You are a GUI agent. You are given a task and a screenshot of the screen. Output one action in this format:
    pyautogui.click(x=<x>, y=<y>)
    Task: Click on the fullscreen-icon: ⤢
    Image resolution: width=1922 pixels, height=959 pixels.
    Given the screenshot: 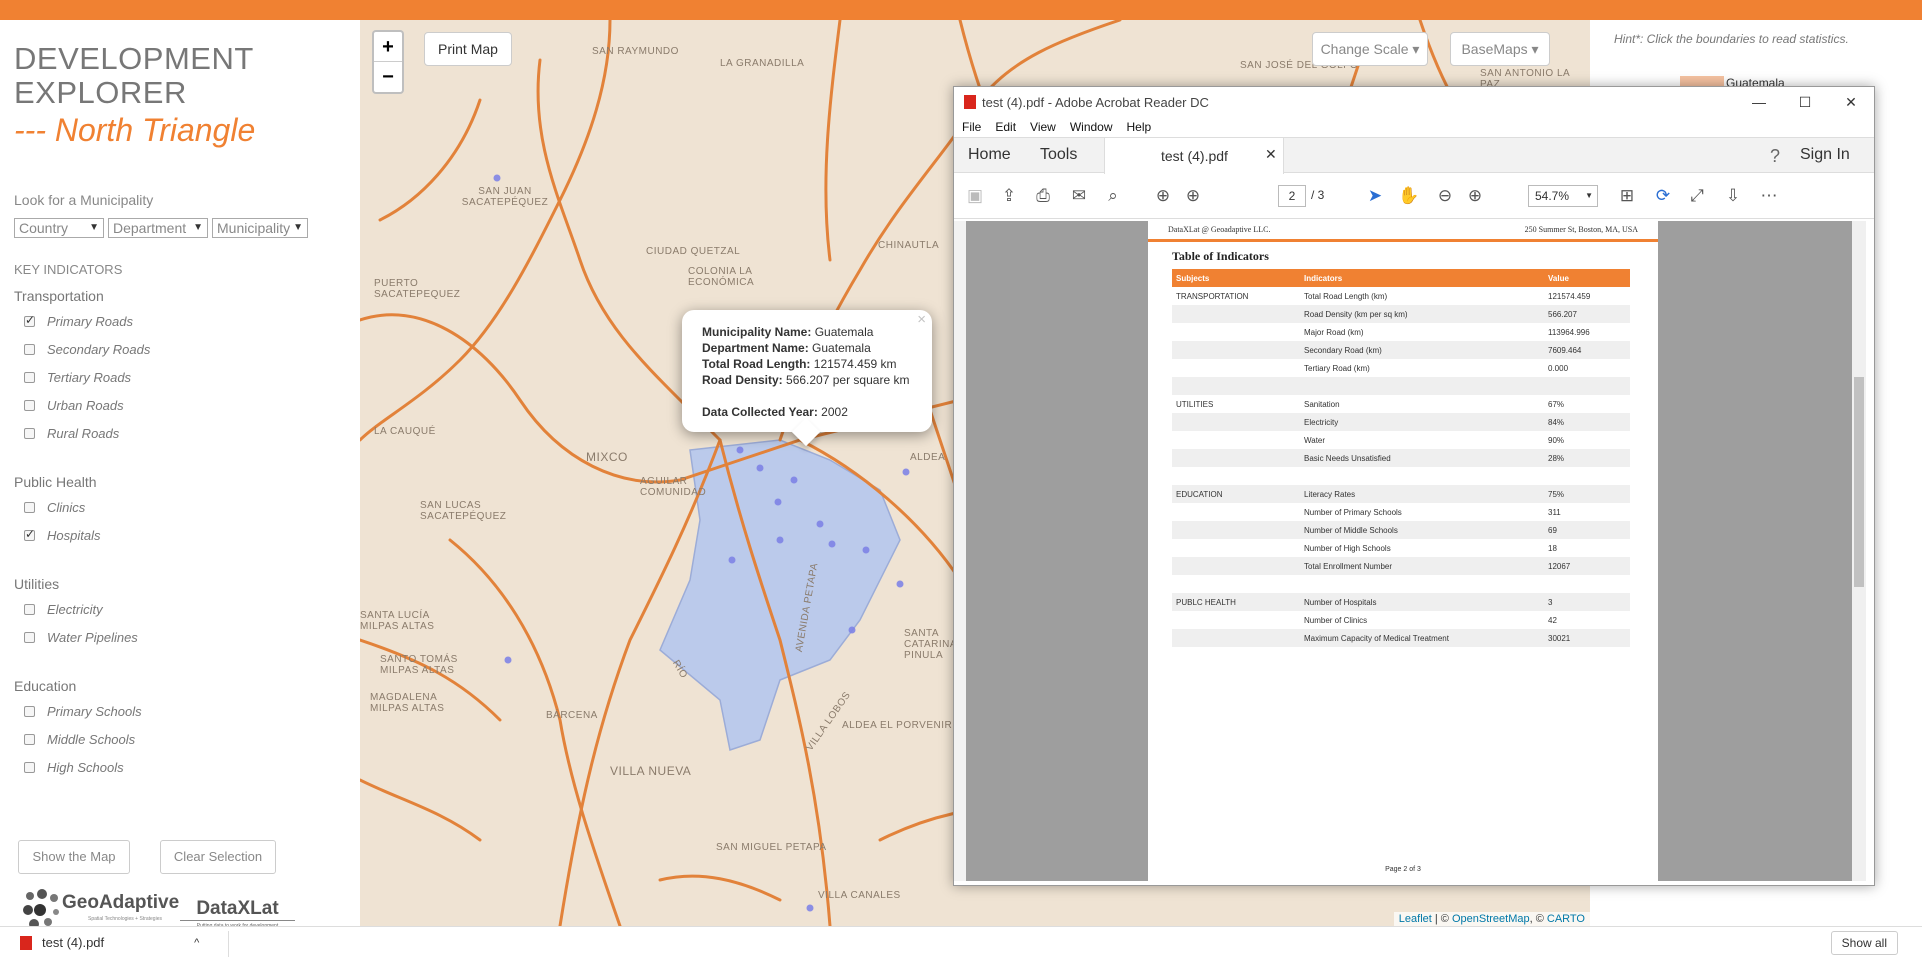 What is the action you would take?
    pyautogui.click(x=1697, y=196)
    